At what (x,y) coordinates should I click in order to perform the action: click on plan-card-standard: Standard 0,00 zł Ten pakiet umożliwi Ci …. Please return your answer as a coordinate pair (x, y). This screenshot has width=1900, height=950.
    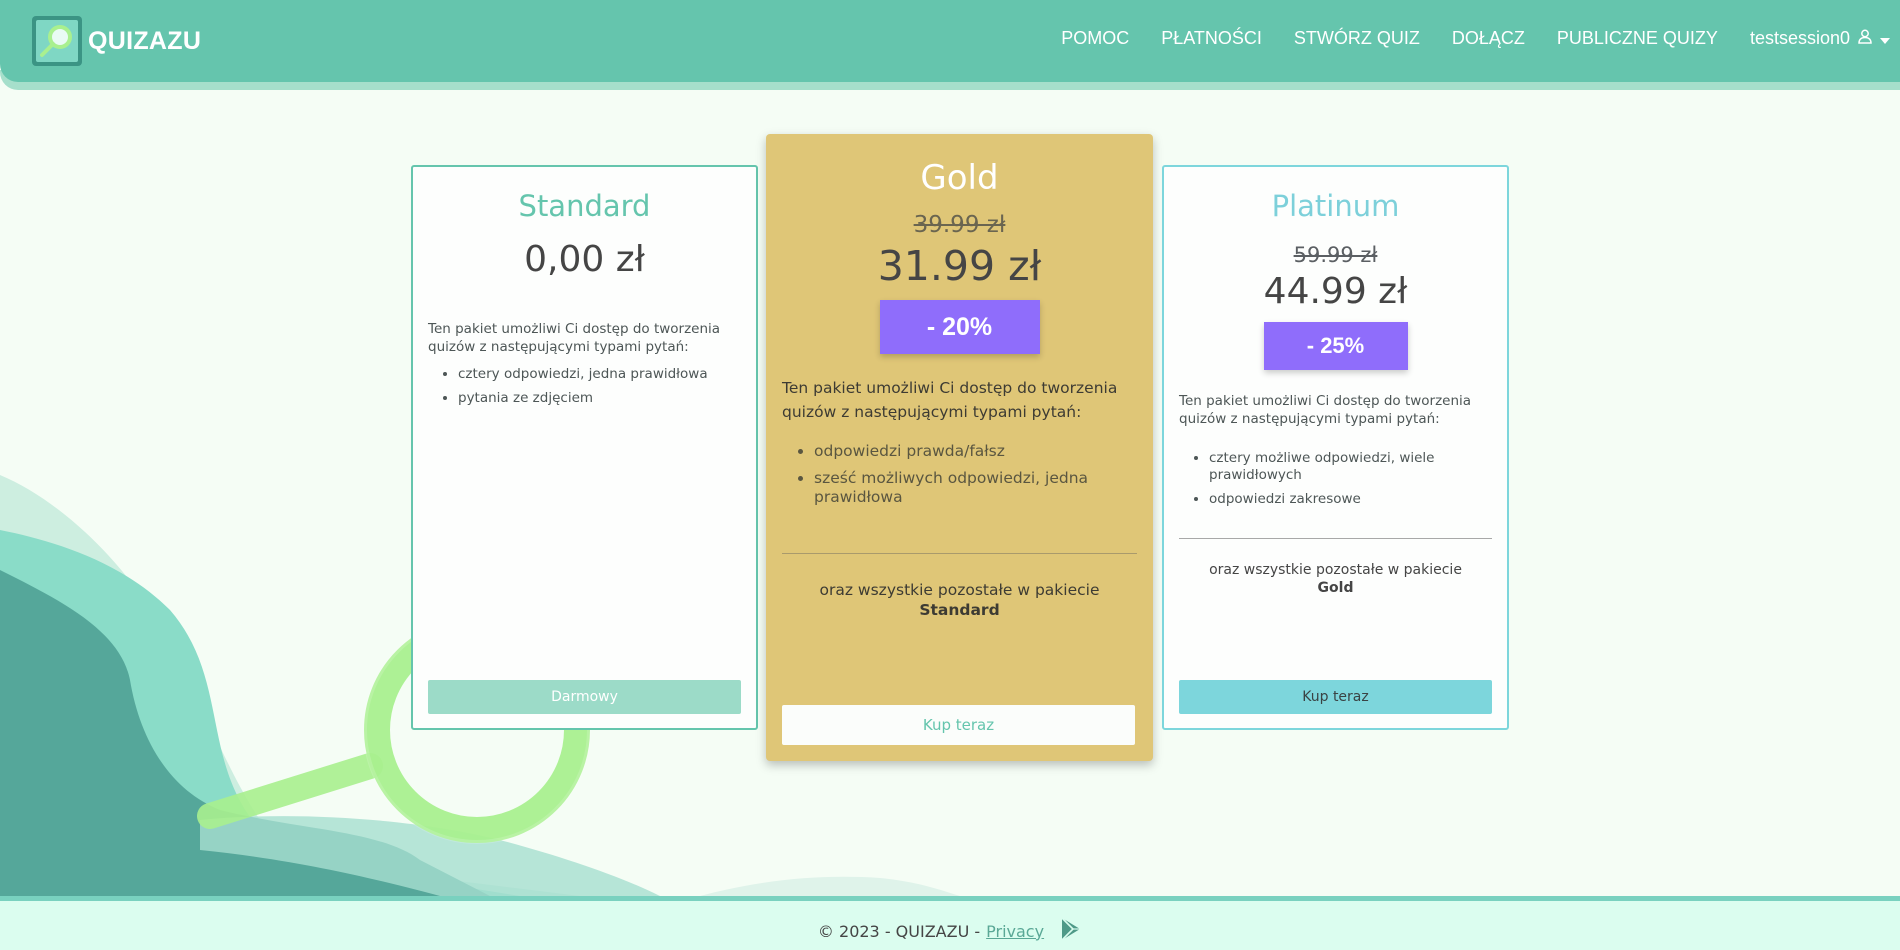
    Looking at the image, I should click on (584, 447).